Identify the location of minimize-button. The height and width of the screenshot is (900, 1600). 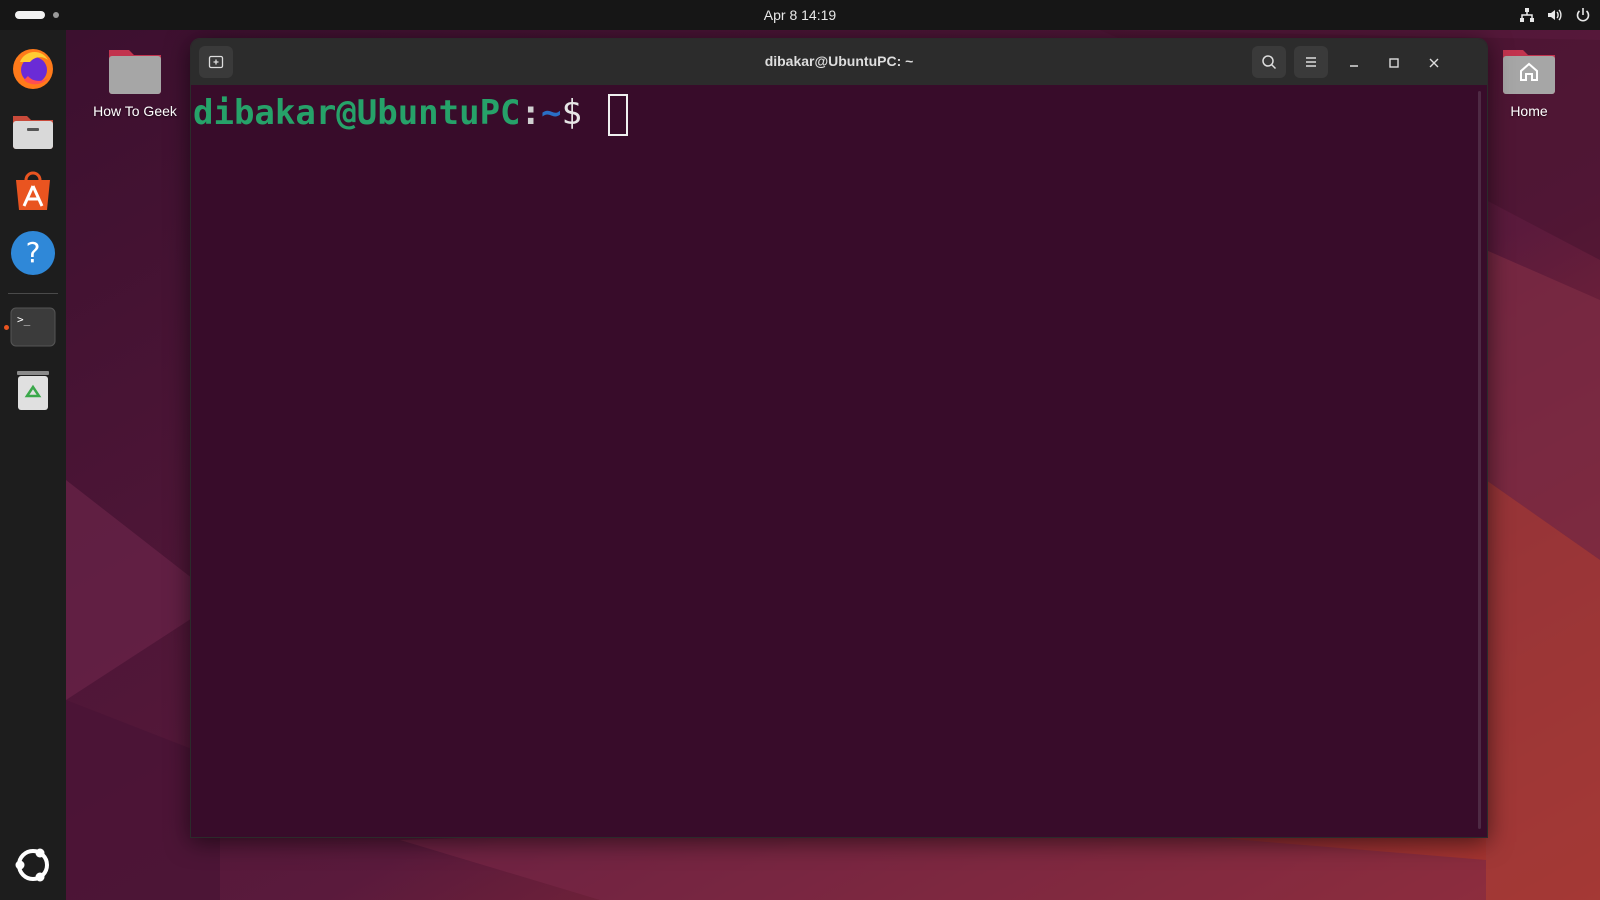
(1354, 63).